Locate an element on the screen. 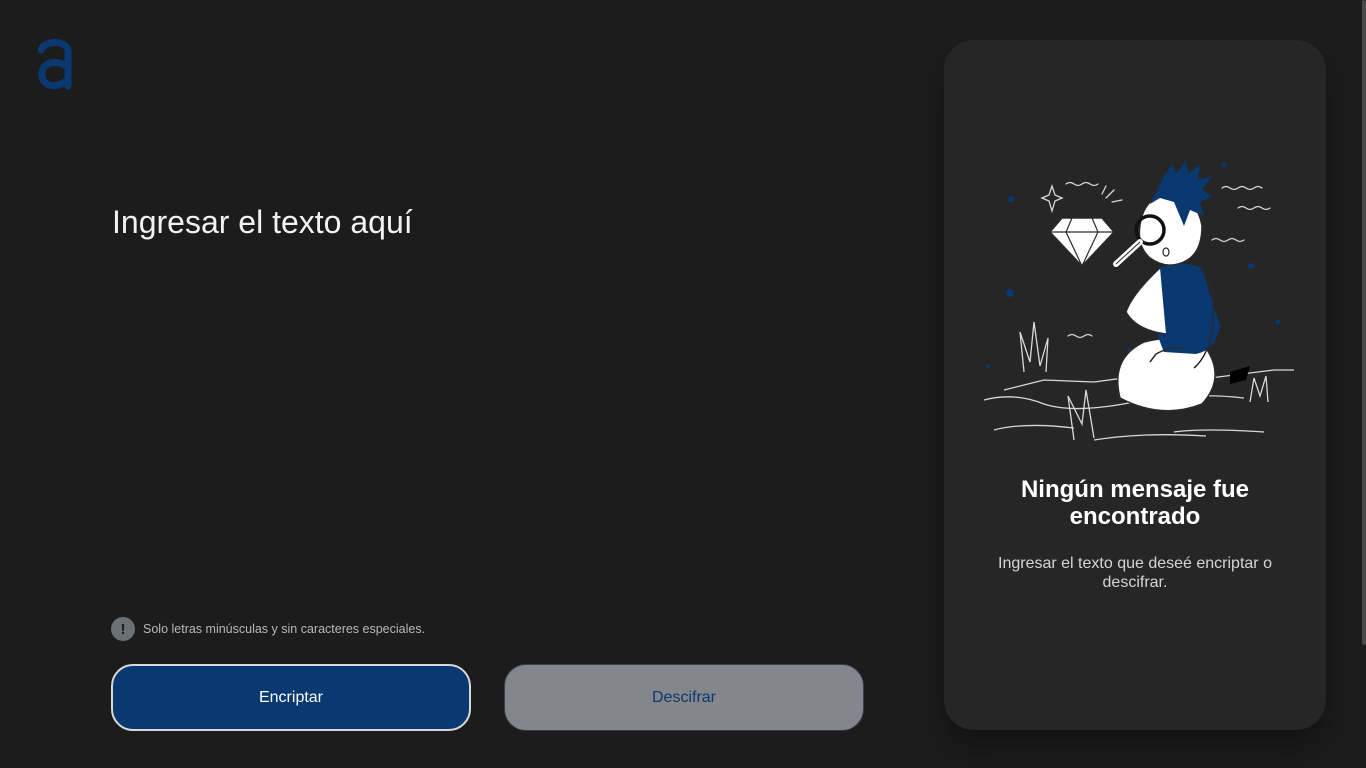 This screenshot has width=1366, height=768. page-scrollbar is located at coordinates (1364, 322).